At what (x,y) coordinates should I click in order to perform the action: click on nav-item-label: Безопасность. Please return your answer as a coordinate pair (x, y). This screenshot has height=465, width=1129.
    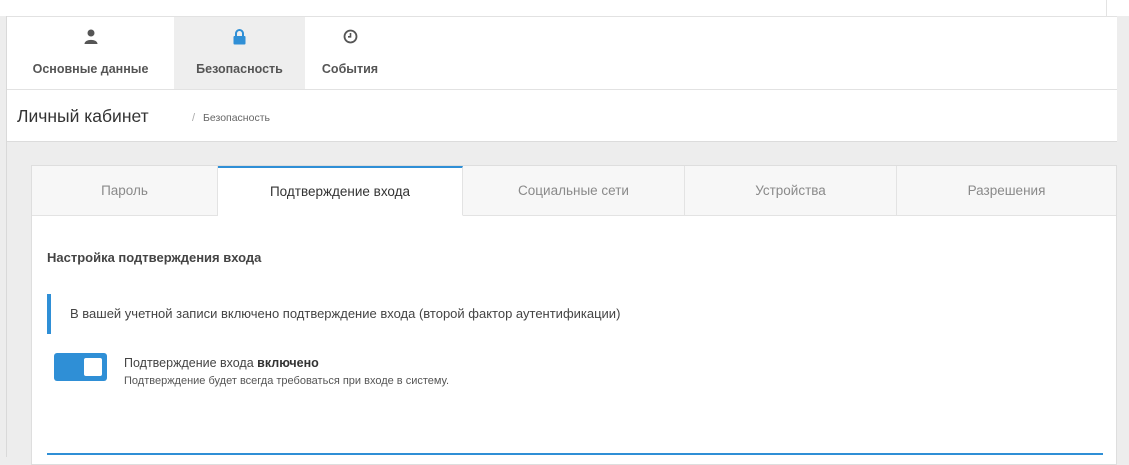
    Looking at the image, I should click on (239, 69).